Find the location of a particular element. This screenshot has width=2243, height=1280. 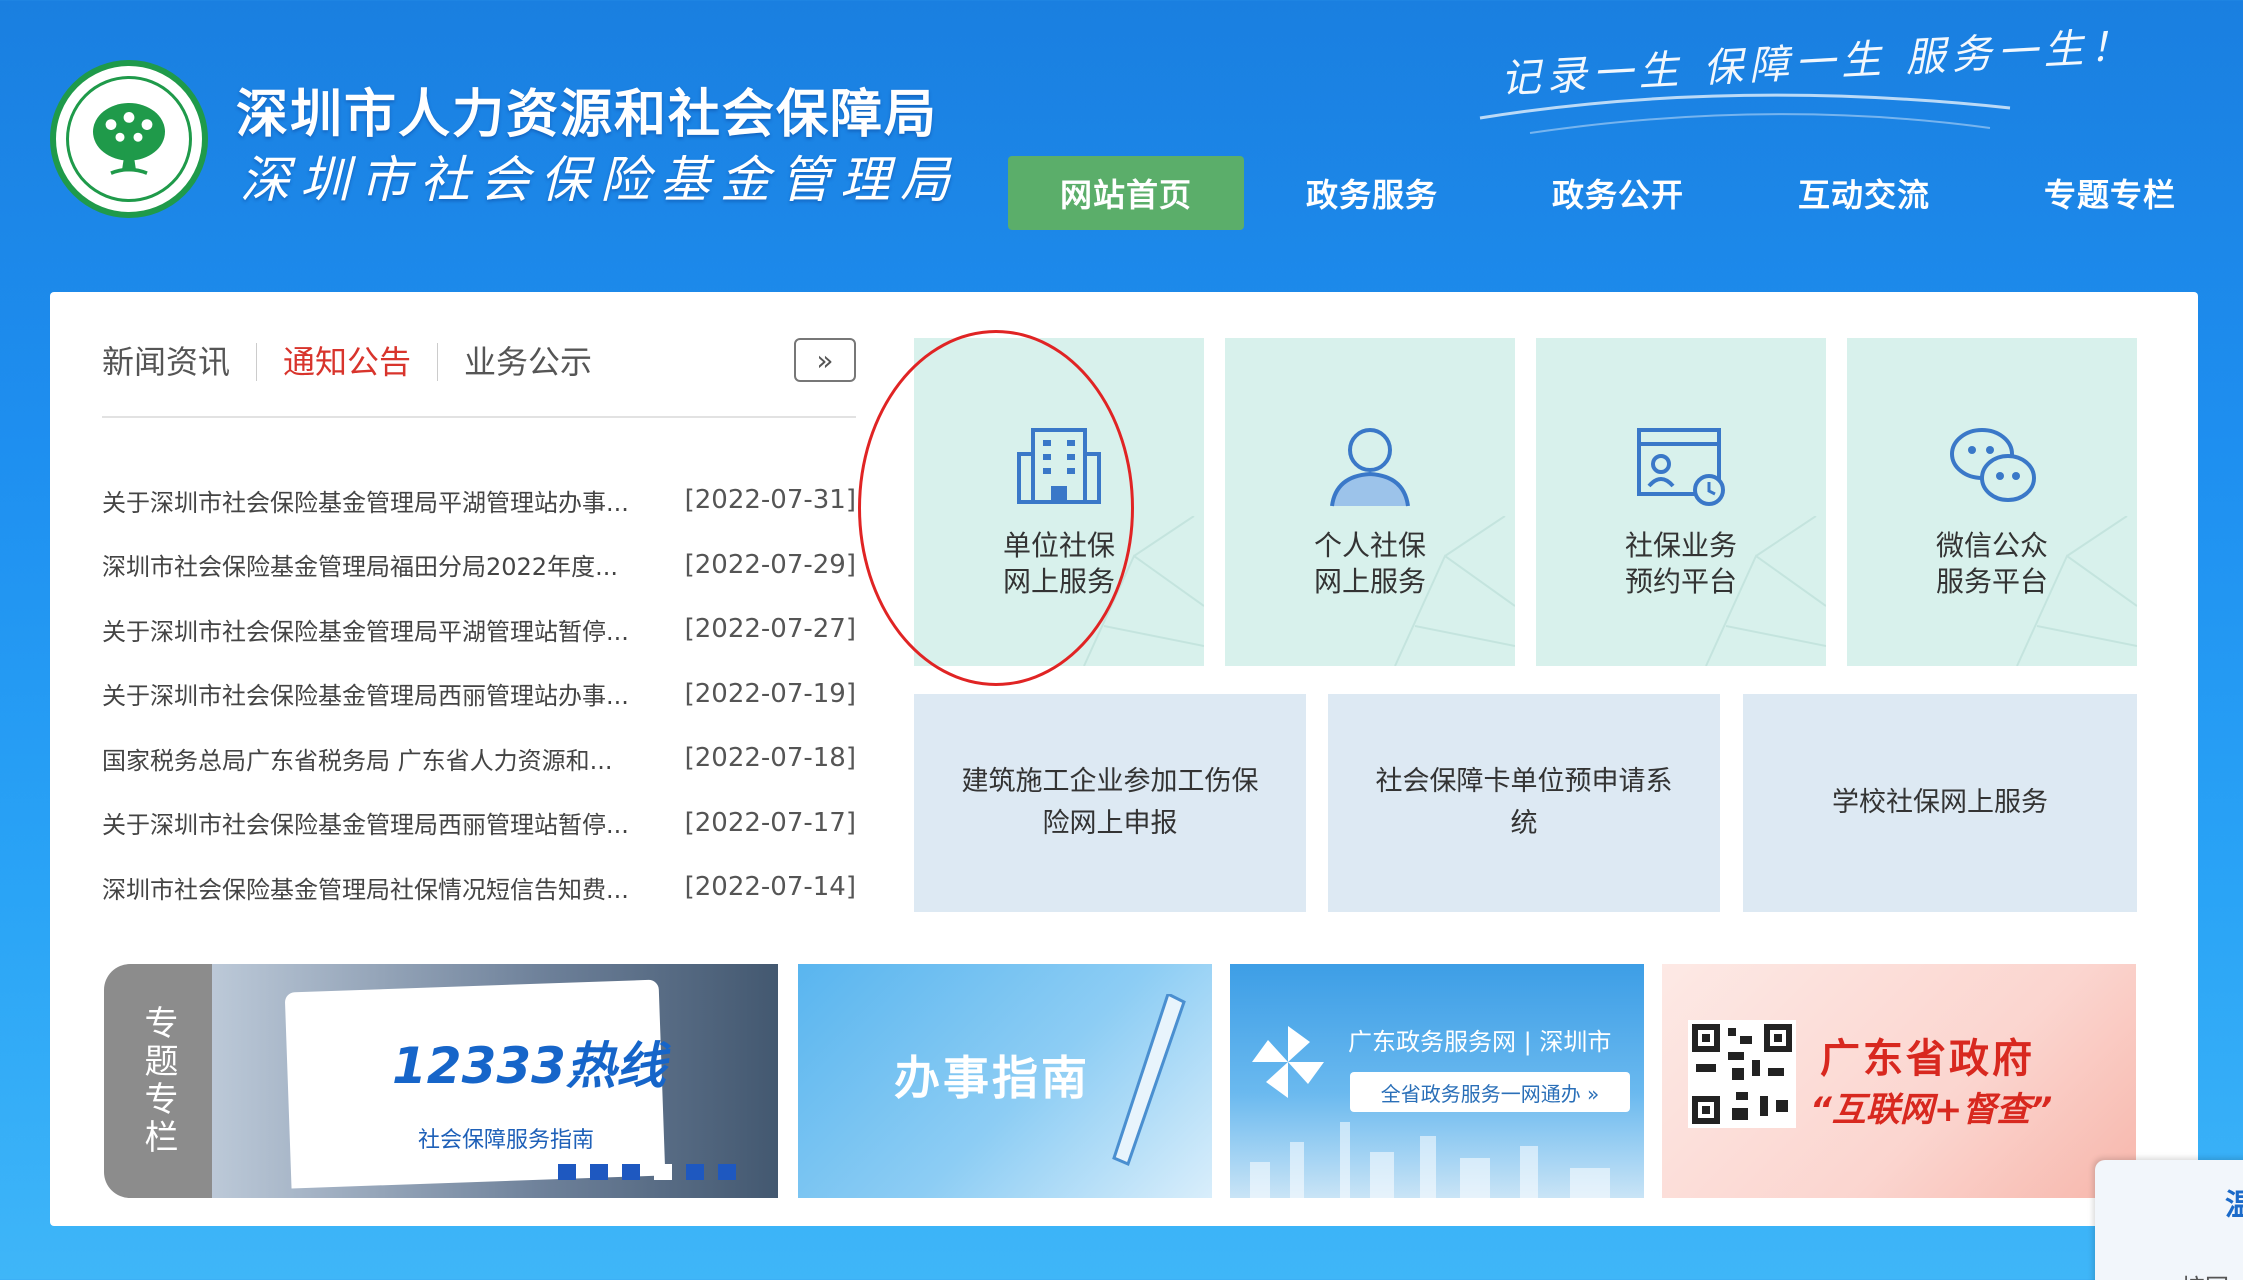

banner-internet-supervision: 广东省政府 “互联网+督查” is located at coordinates (1899, 1081).